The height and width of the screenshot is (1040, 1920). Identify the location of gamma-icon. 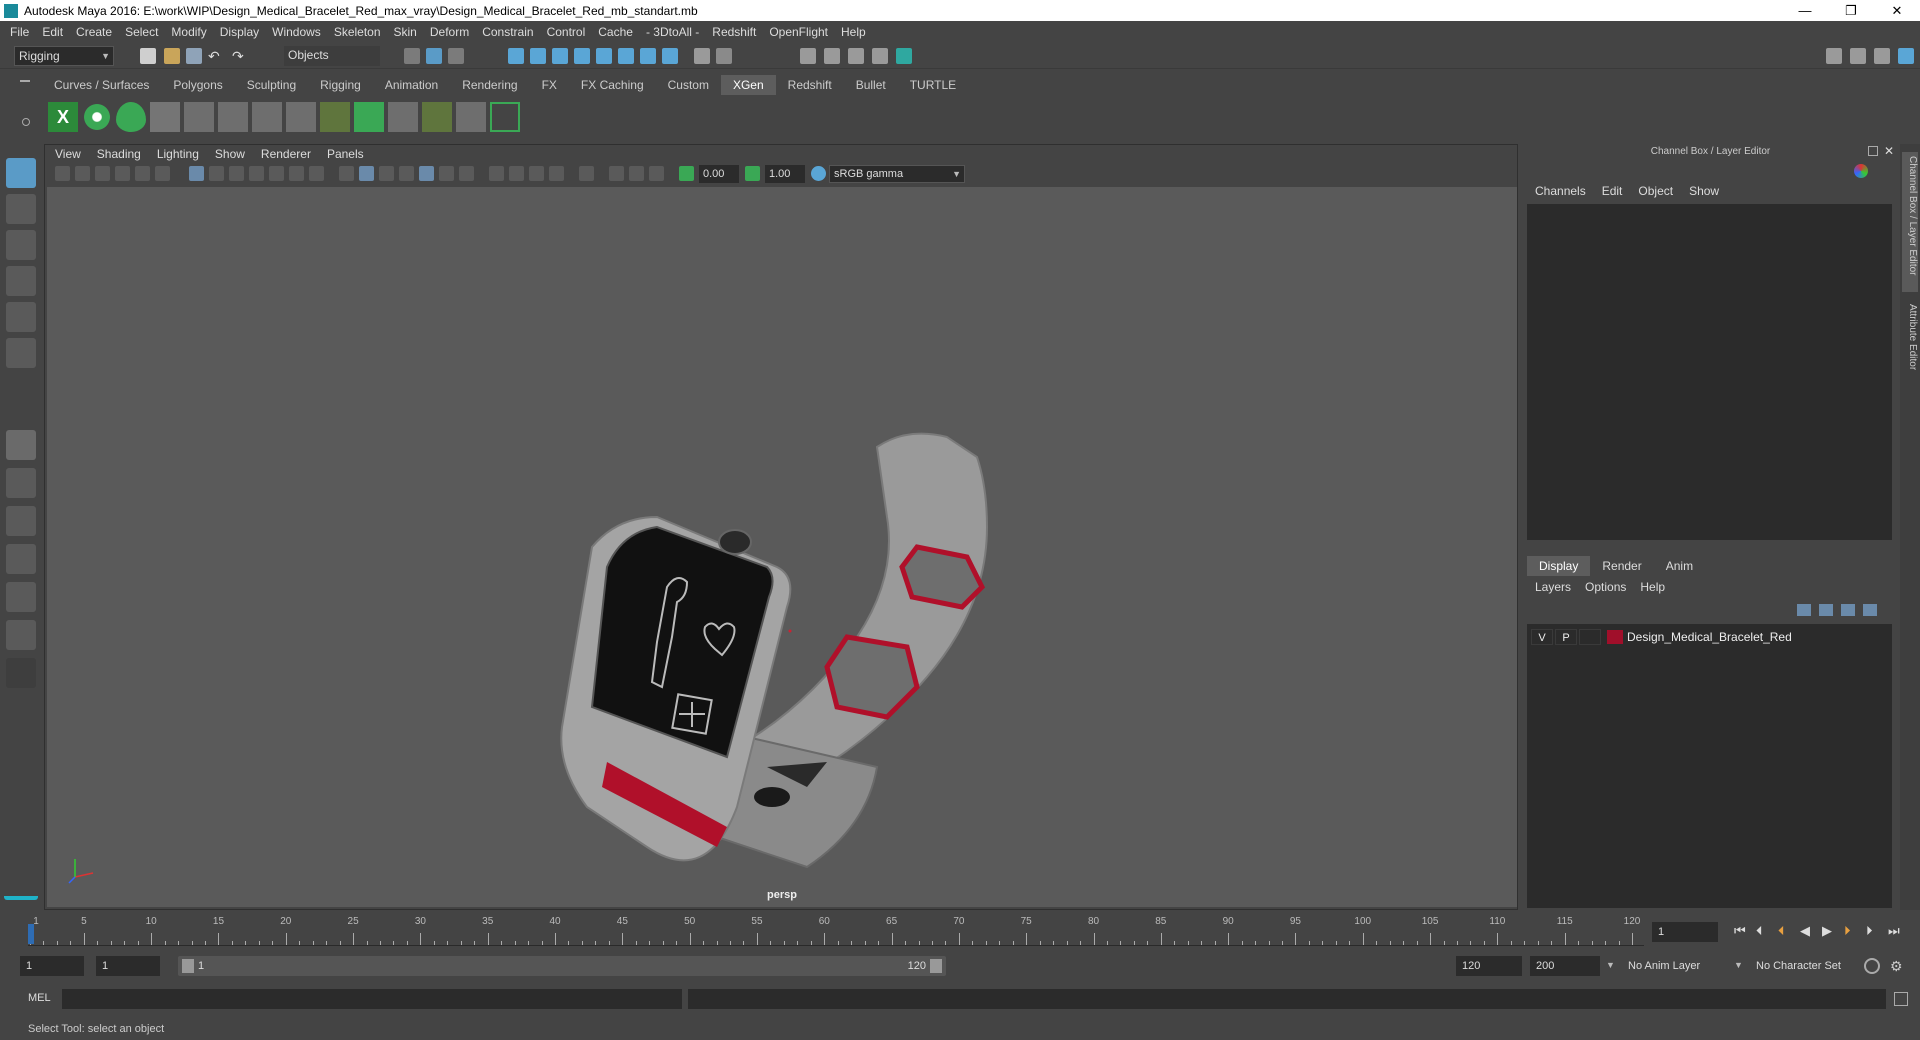
(752, 173).